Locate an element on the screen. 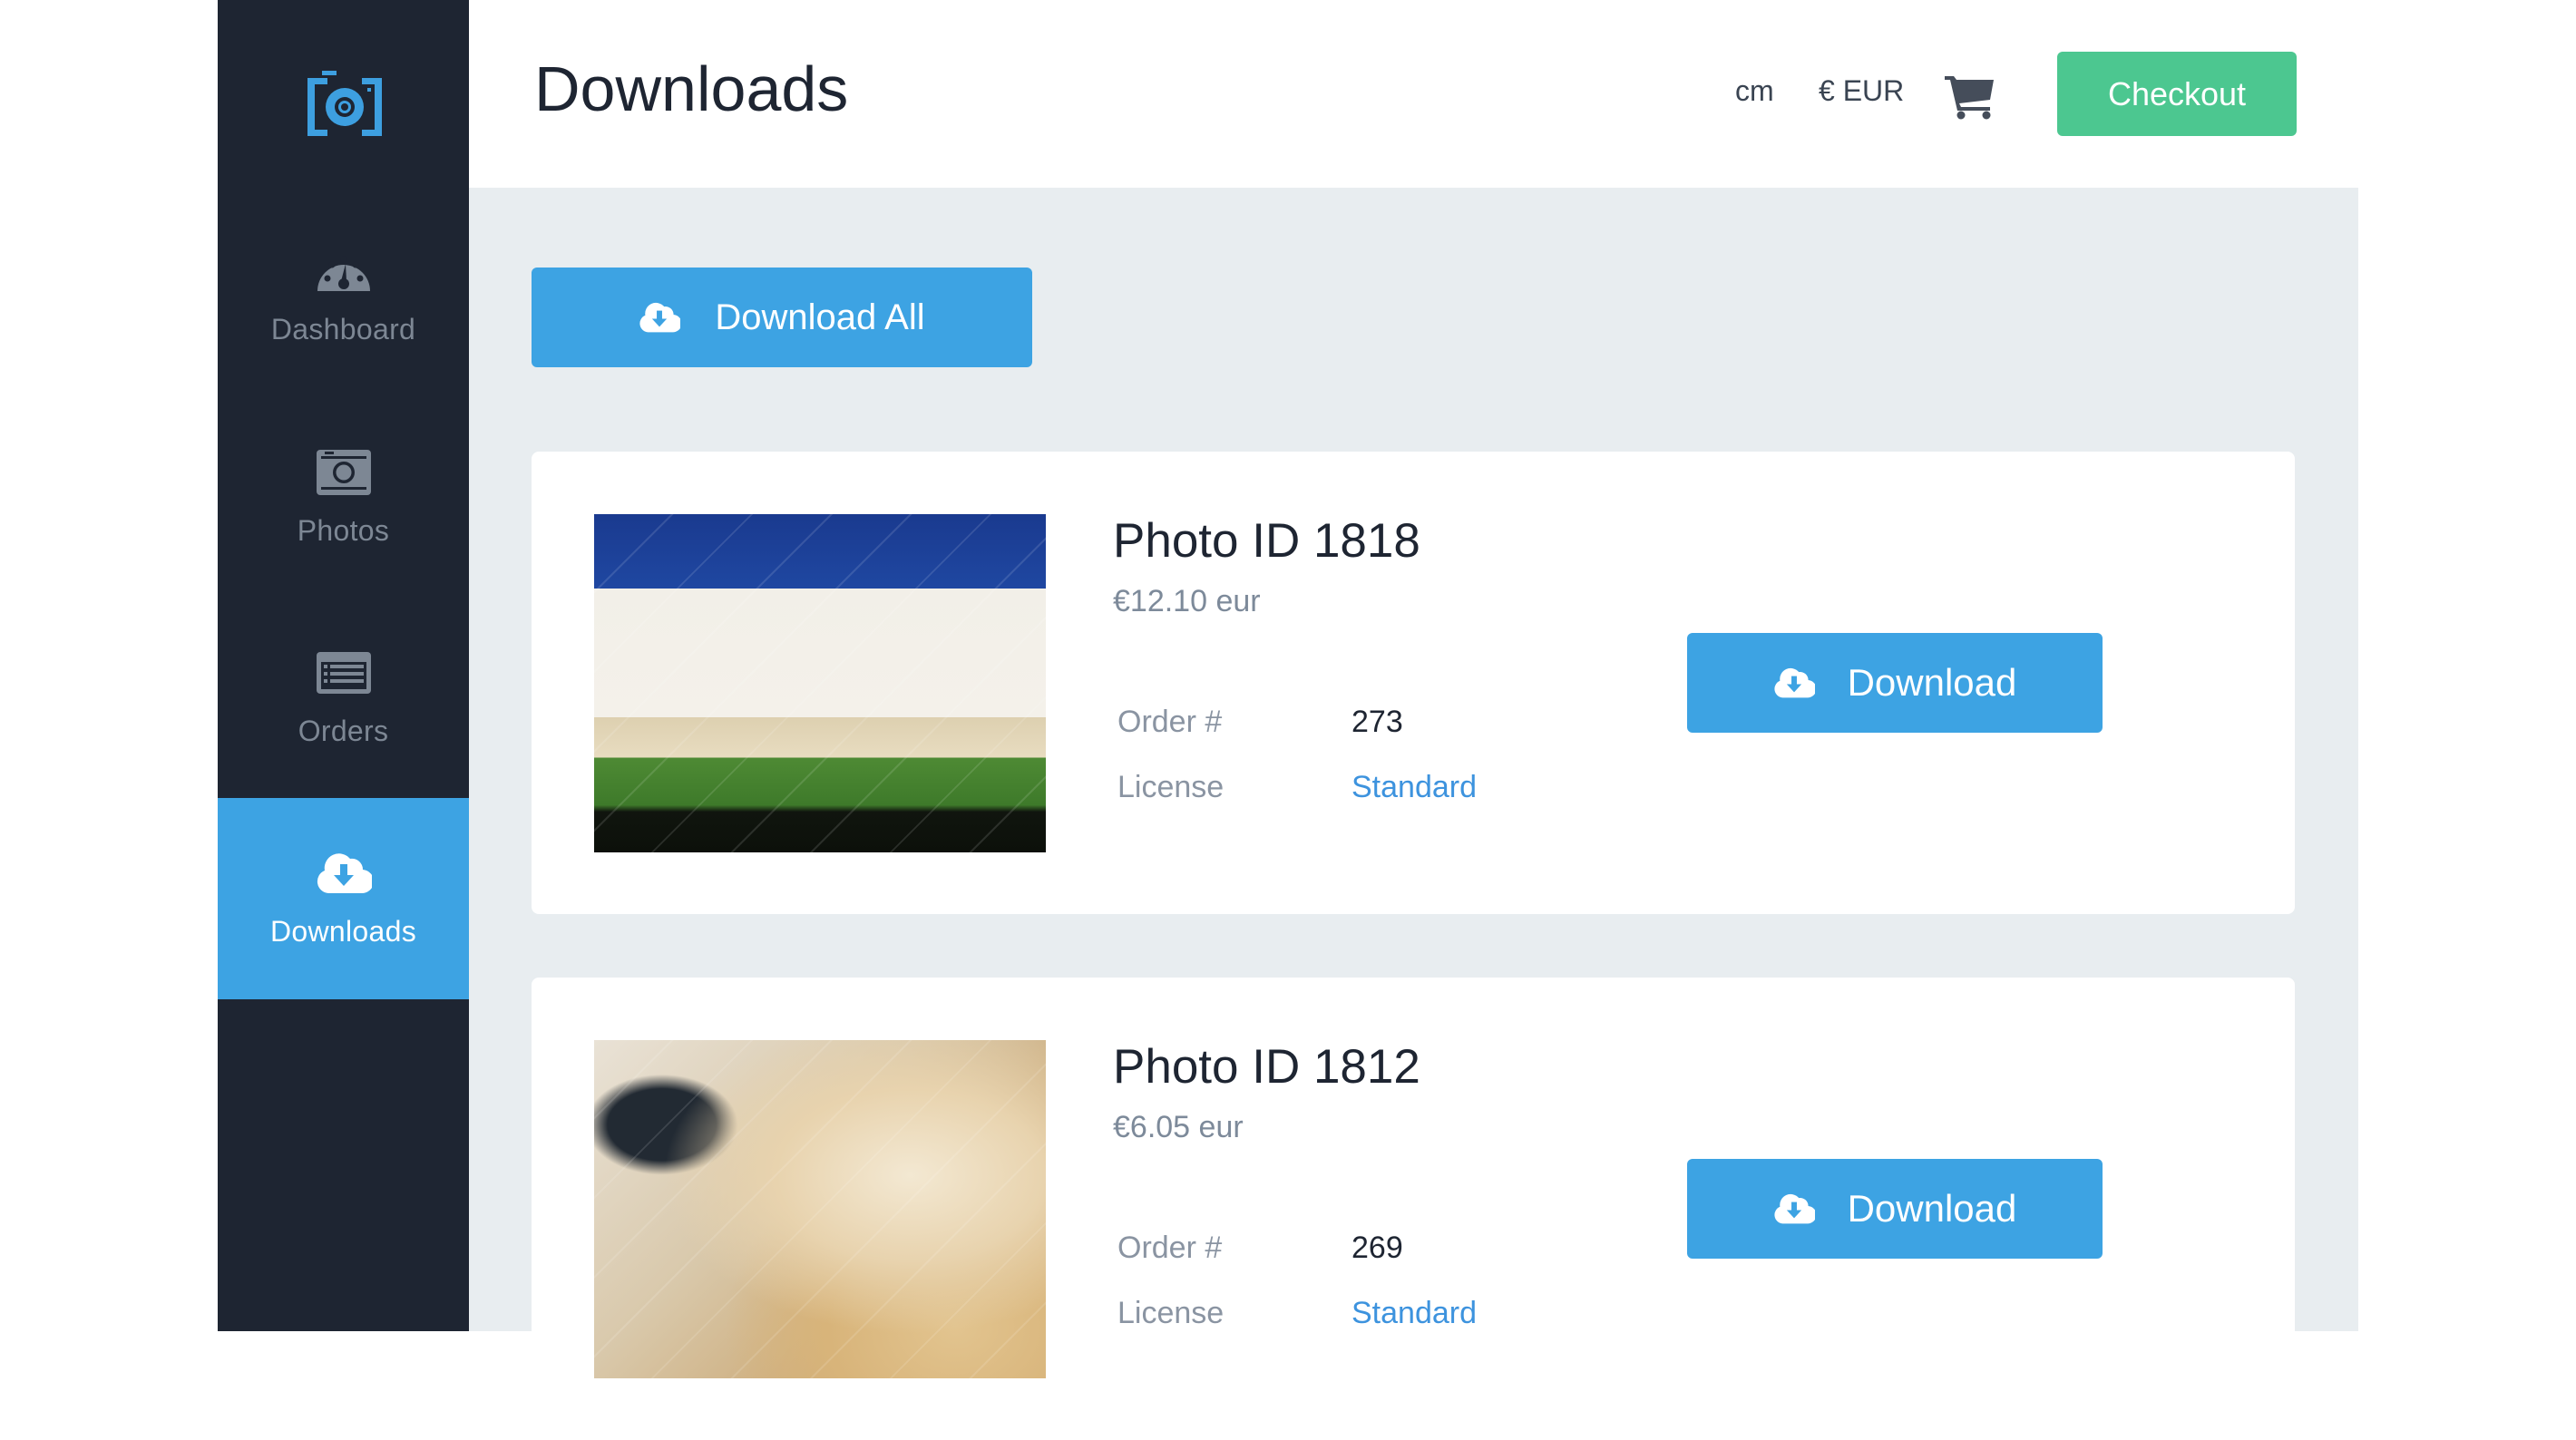  order-number: 269 is located at coordinates (1377, 1247).